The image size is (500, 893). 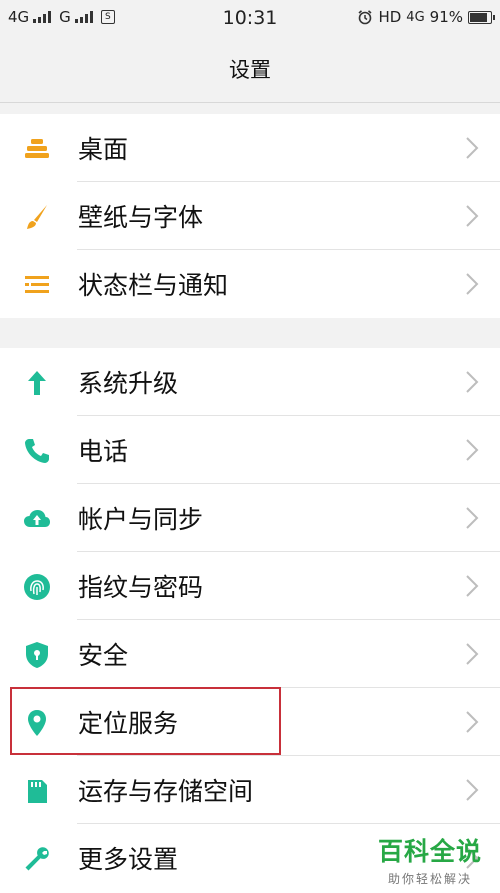 What do you see at coordinates (37, 791) in the screenshot?
I see `sd-card-icon` at bounding box center [37, 791].